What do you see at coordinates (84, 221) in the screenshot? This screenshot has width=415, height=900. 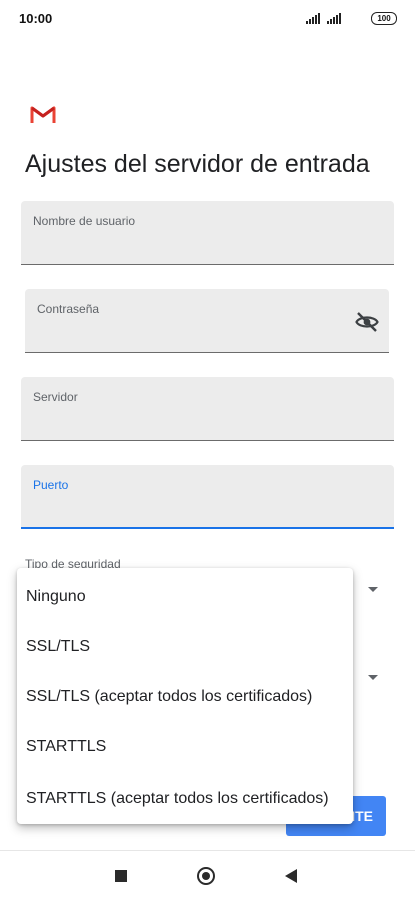 I see `username-label: Nombre de usuario` at bounding box center [84, 221].